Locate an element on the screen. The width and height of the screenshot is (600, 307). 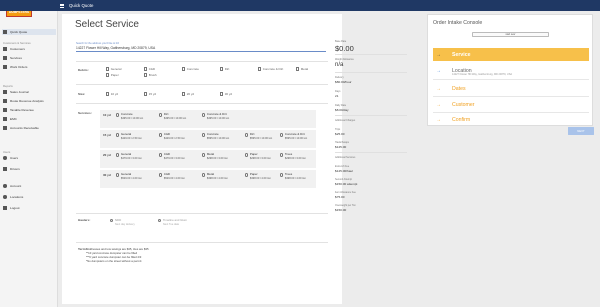
debris-option-paper: Paper is located at coordinates (112, 75).